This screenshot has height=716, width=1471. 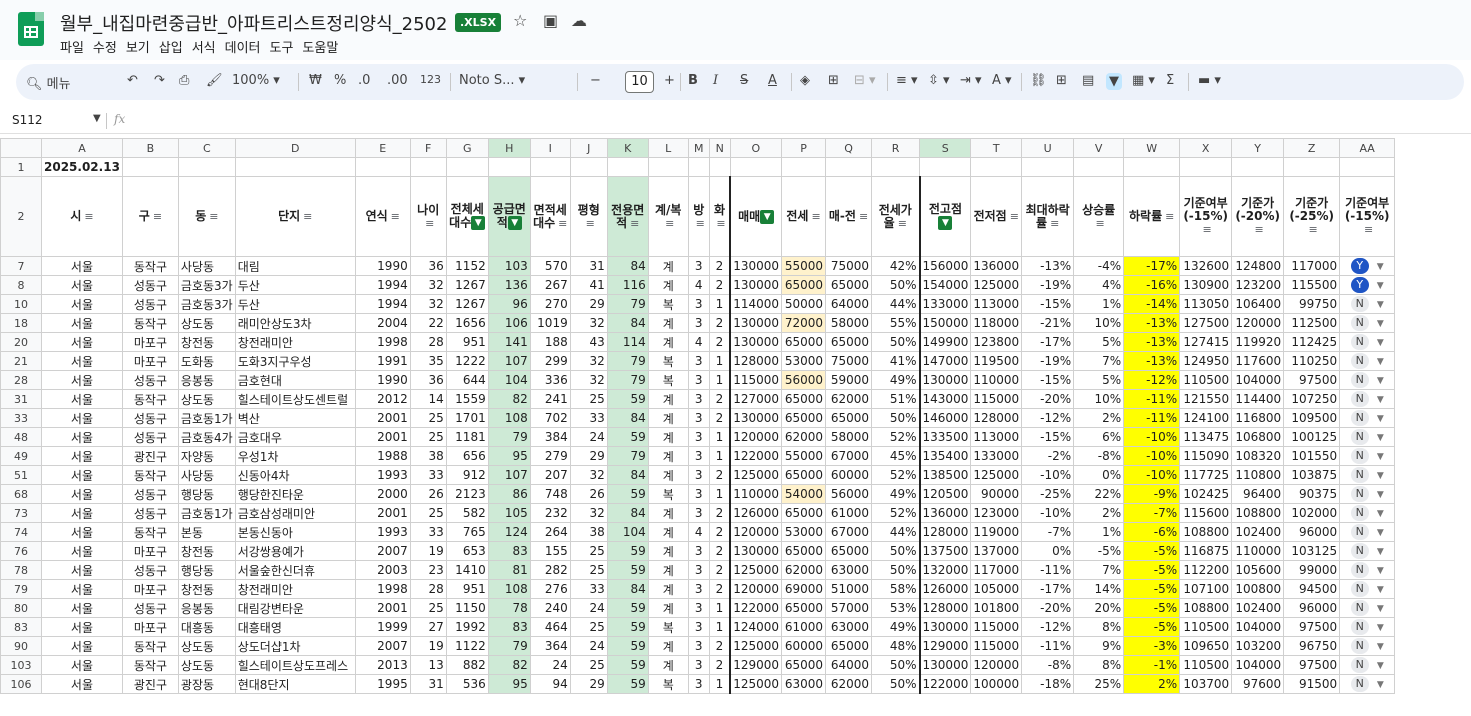 I want to click on date-cell: 2025.02.13, so click(x=82, y=167).